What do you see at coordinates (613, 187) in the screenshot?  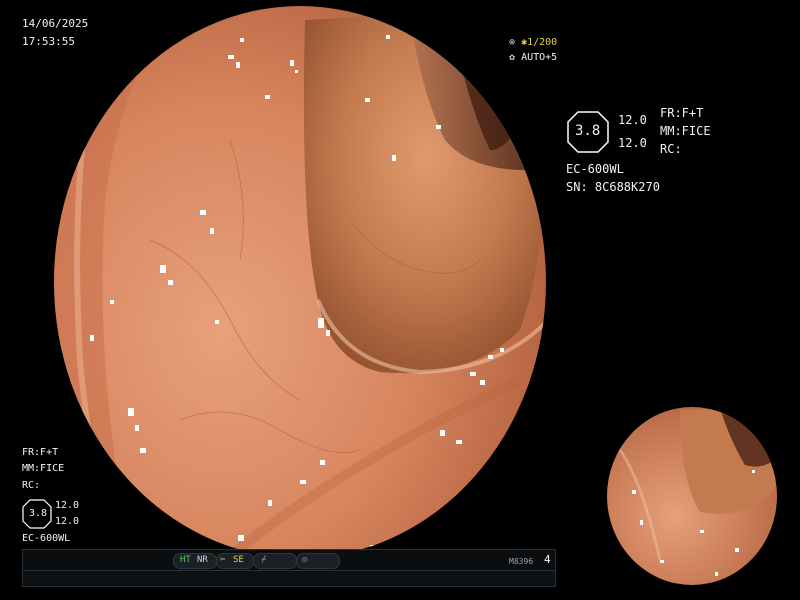 I see `scope-serial: SN: 8C688K270` at bounding box center [613, 187].